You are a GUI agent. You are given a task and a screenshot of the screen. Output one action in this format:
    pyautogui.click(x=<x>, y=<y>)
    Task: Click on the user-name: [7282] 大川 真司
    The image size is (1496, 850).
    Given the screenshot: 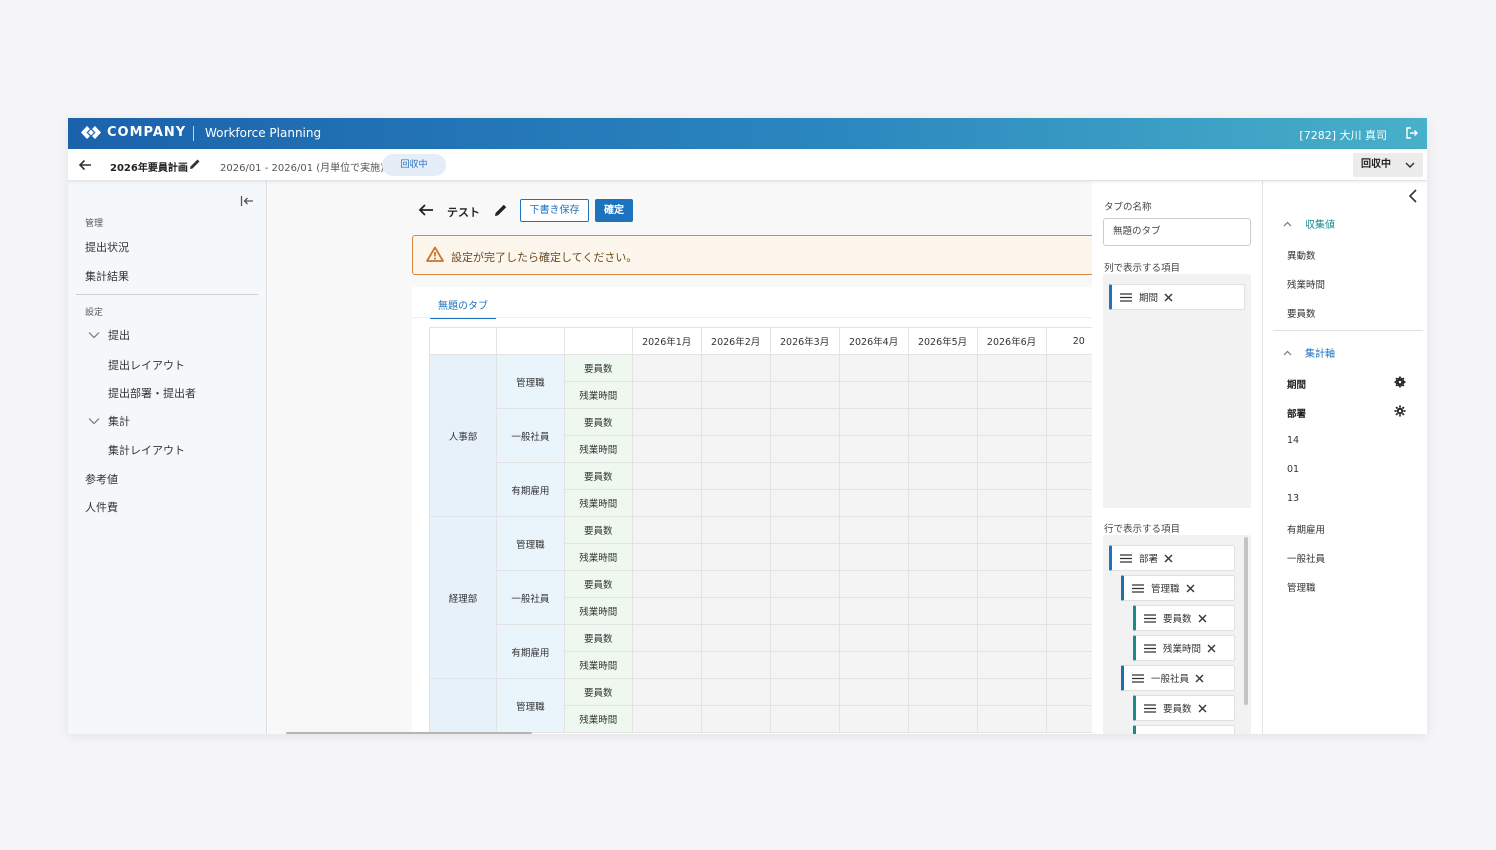 What is the action you would take?
    pyautogui.click(x=1343, y=135)
    